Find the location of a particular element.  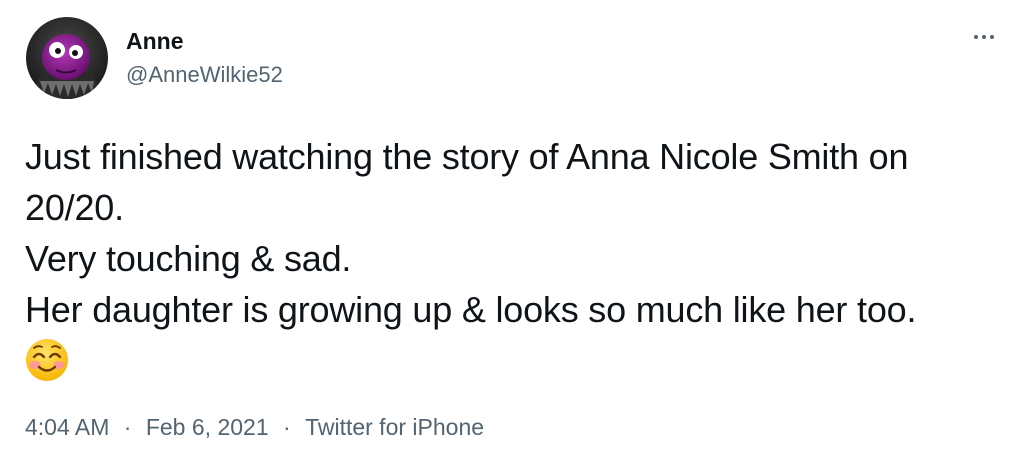

more-options-button is located at coordinates (984, 37).